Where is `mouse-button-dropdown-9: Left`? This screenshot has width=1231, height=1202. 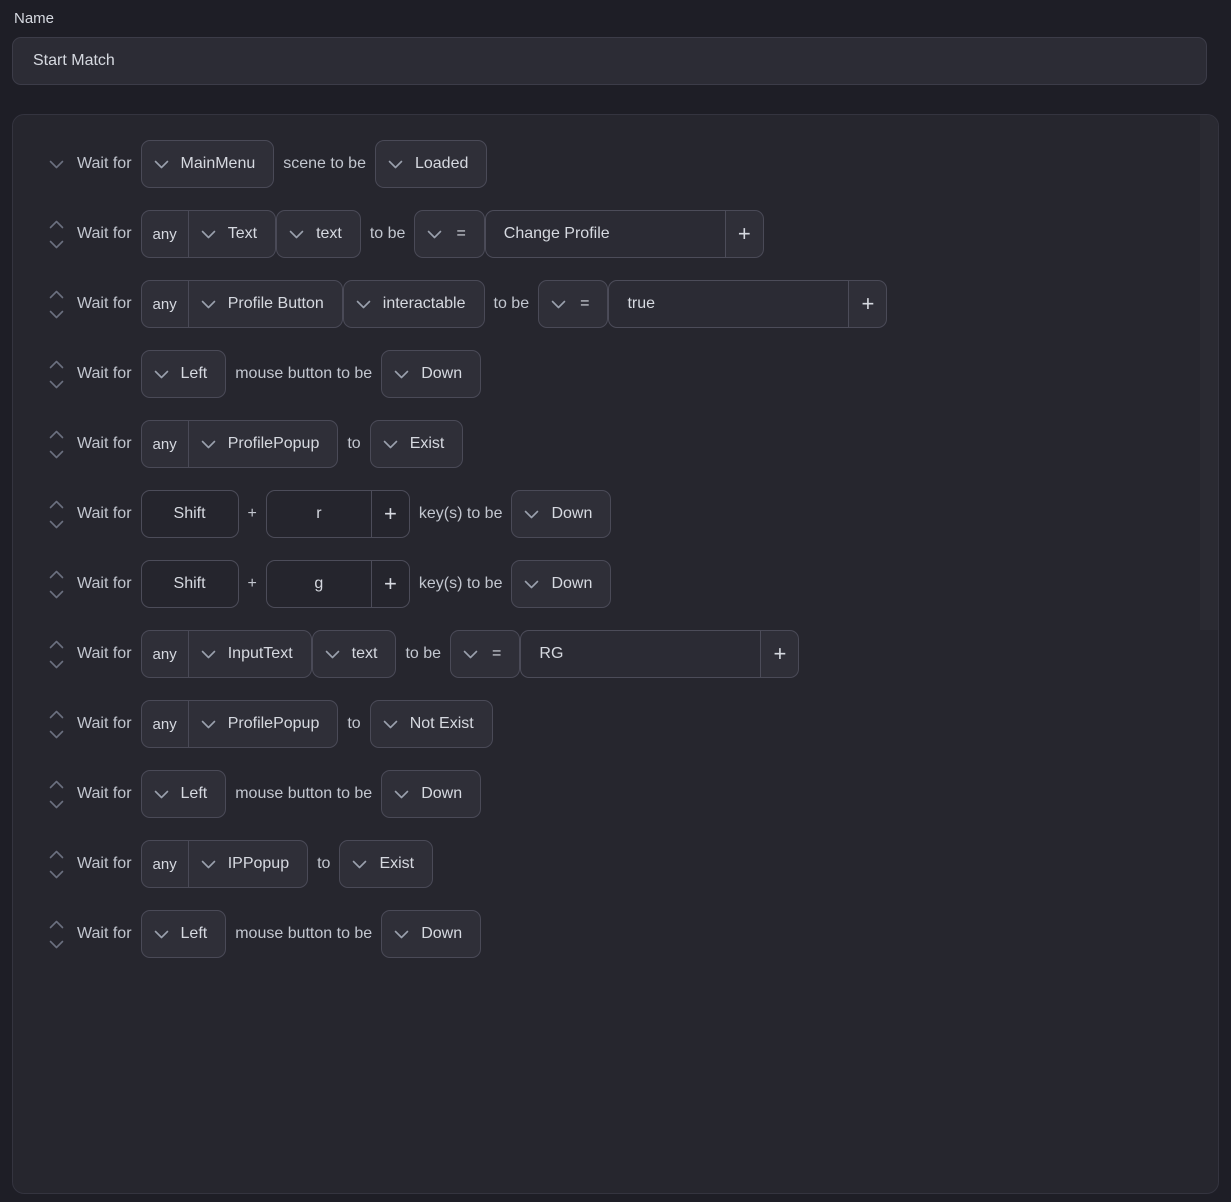
mouse-button-dropdown-9: Left is located at coordinates (183, 794).